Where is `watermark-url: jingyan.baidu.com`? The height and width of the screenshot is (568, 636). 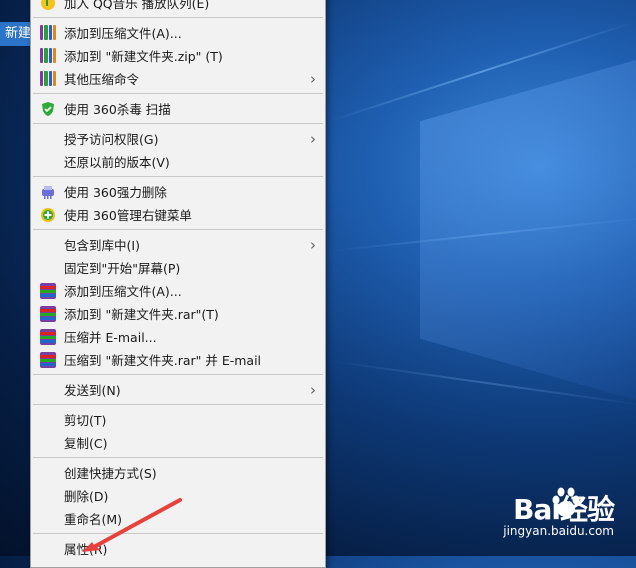 watermark-url: jingyan.baidu.com is located at coordinates (558, 531).